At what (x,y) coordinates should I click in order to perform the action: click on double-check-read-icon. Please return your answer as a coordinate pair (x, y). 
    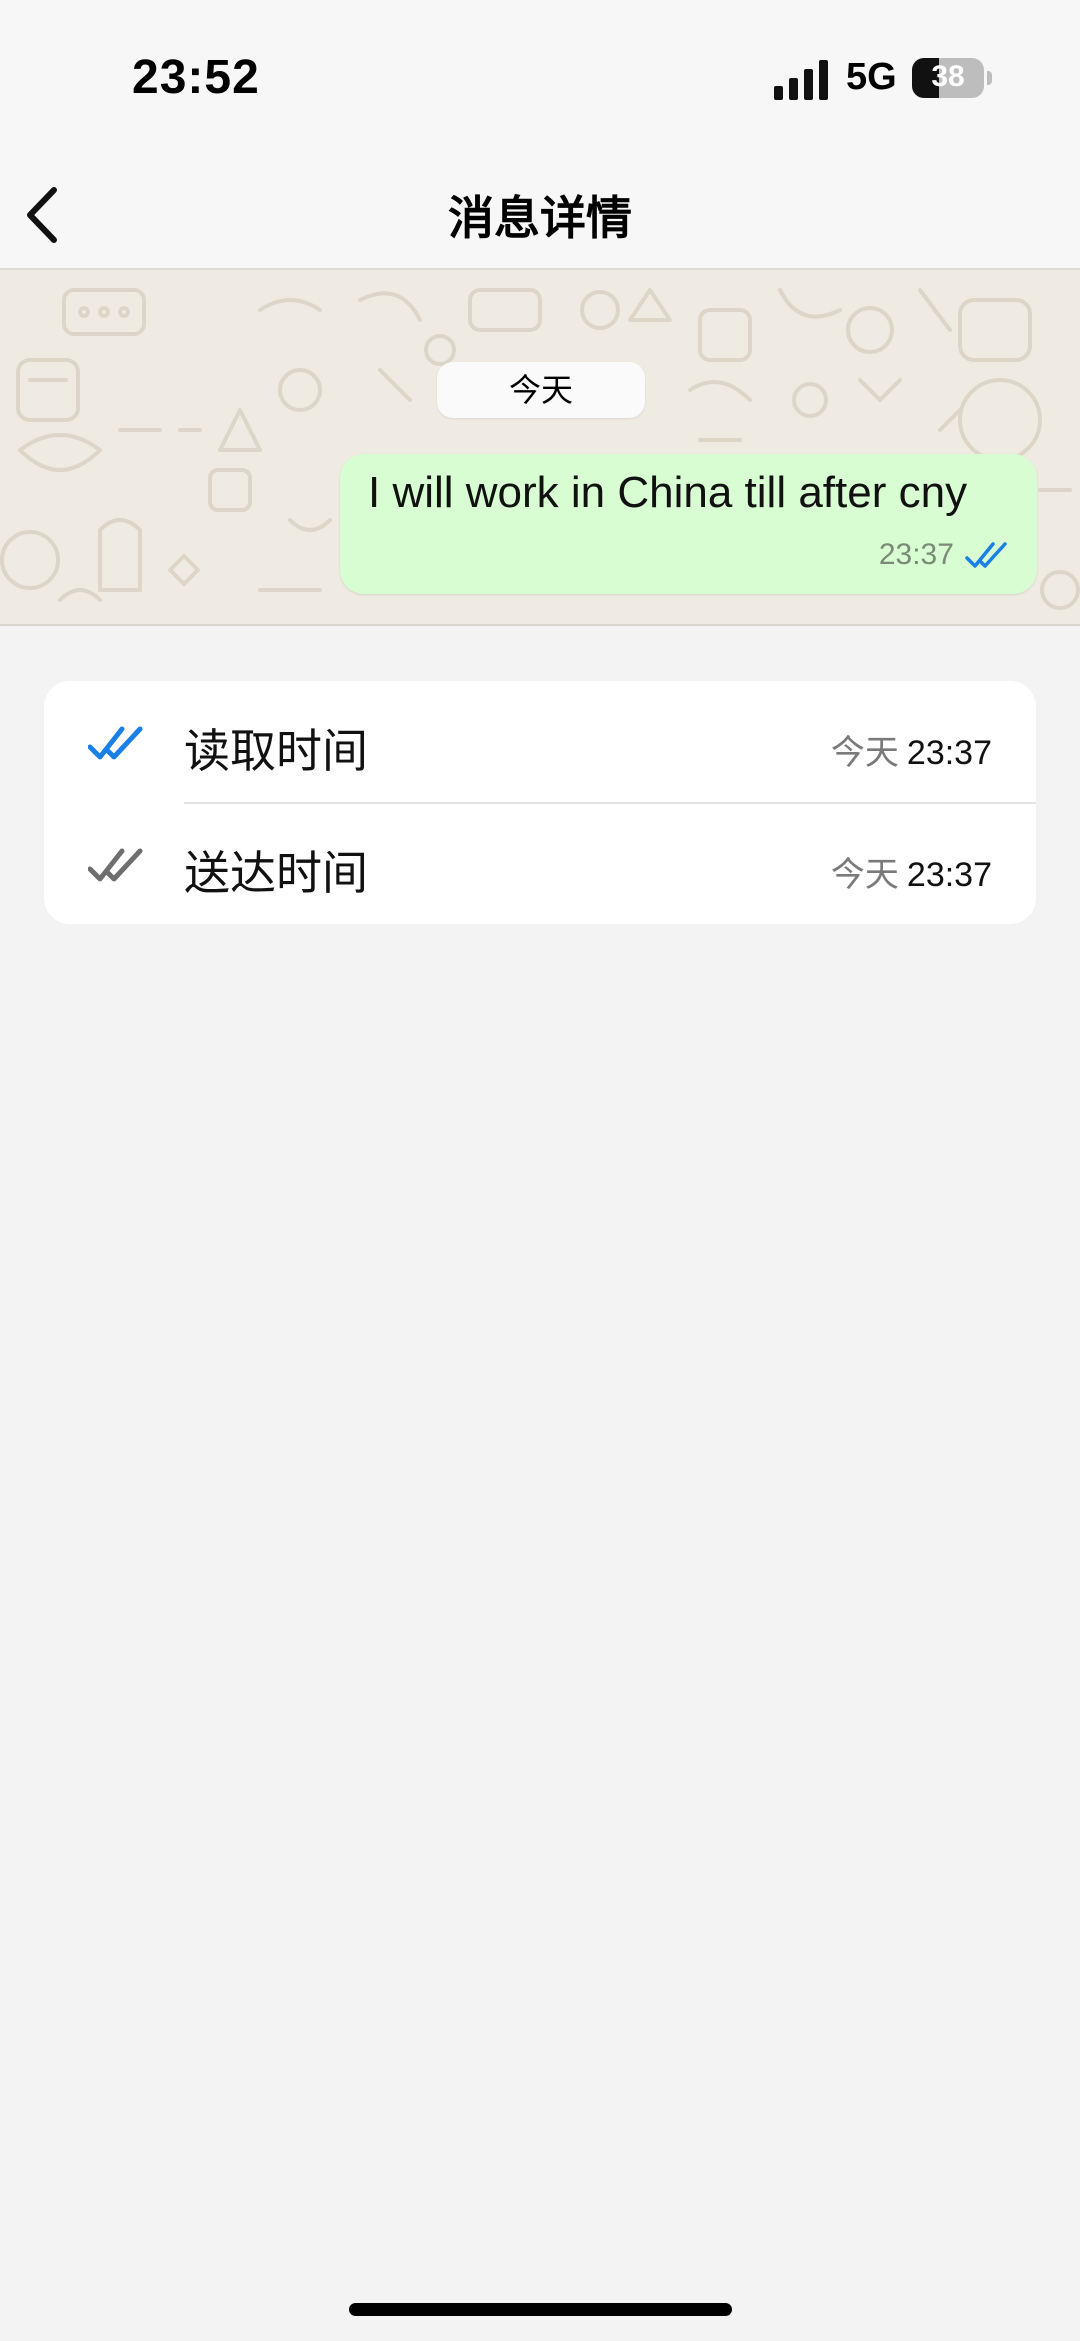
    Looking at the image, I should click on (986, 555).